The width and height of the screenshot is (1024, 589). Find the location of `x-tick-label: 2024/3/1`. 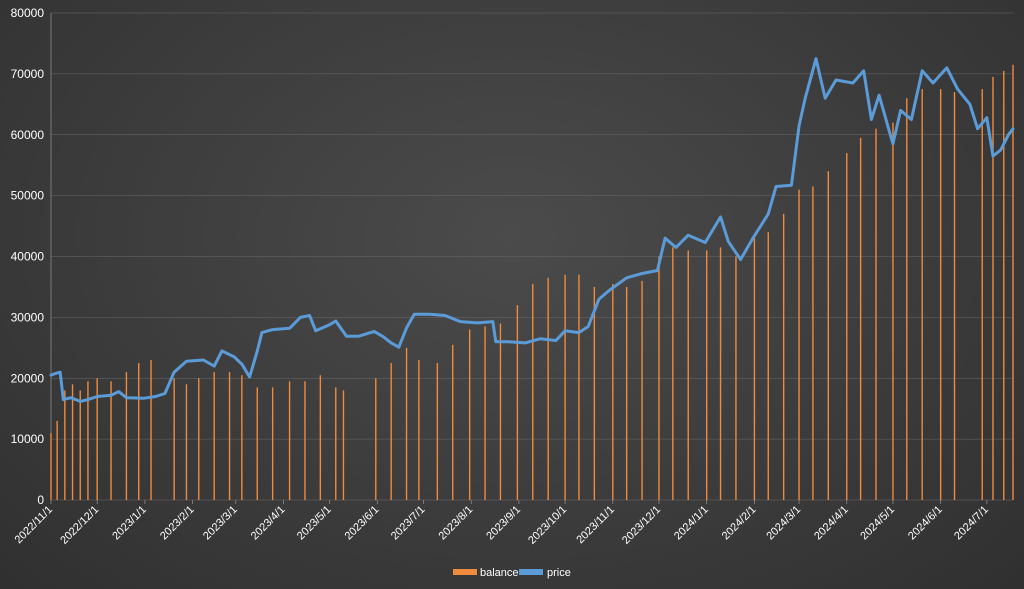

x-tick-label: 2024/3/1 is located at coordinates (783, 523).